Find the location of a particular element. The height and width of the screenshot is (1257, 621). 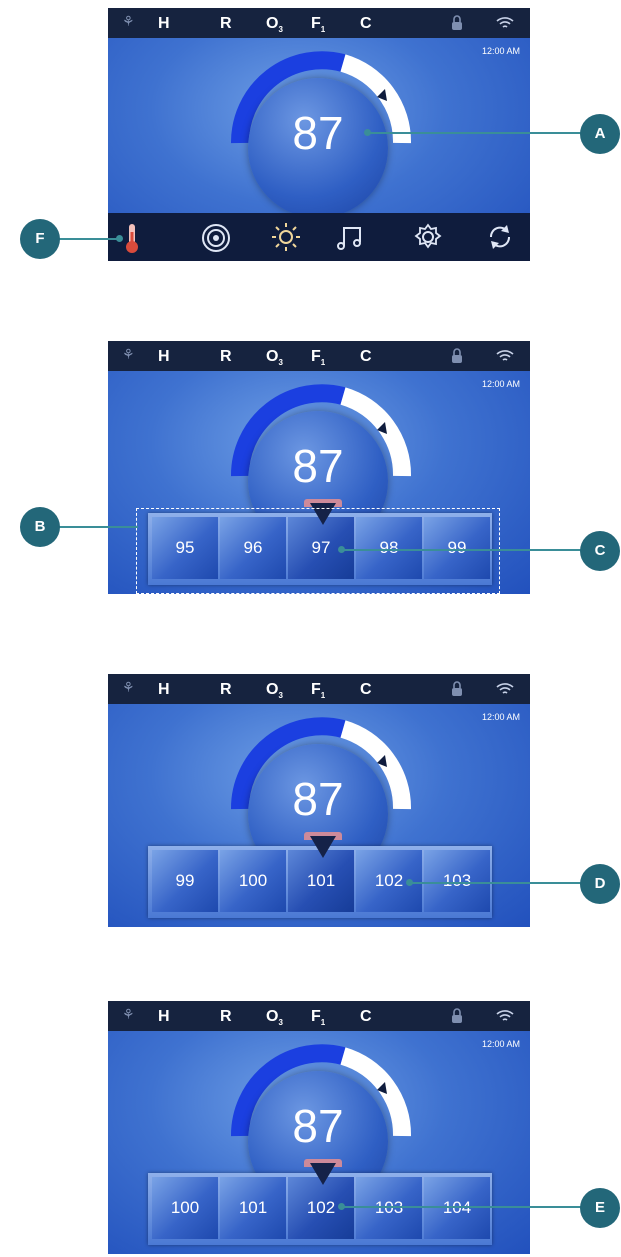

picker-cell: 99 is located at coordinates (185, 881).